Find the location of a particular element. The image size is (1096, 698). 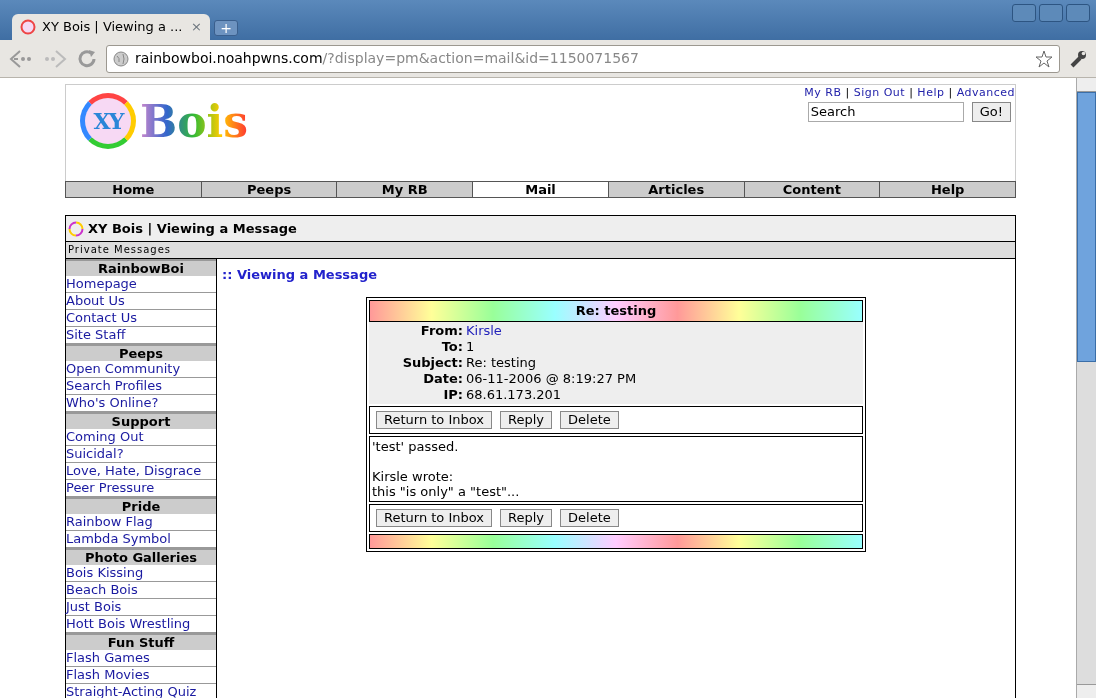

sidebar-heading: Peeps is located at coordinates (141, 352).